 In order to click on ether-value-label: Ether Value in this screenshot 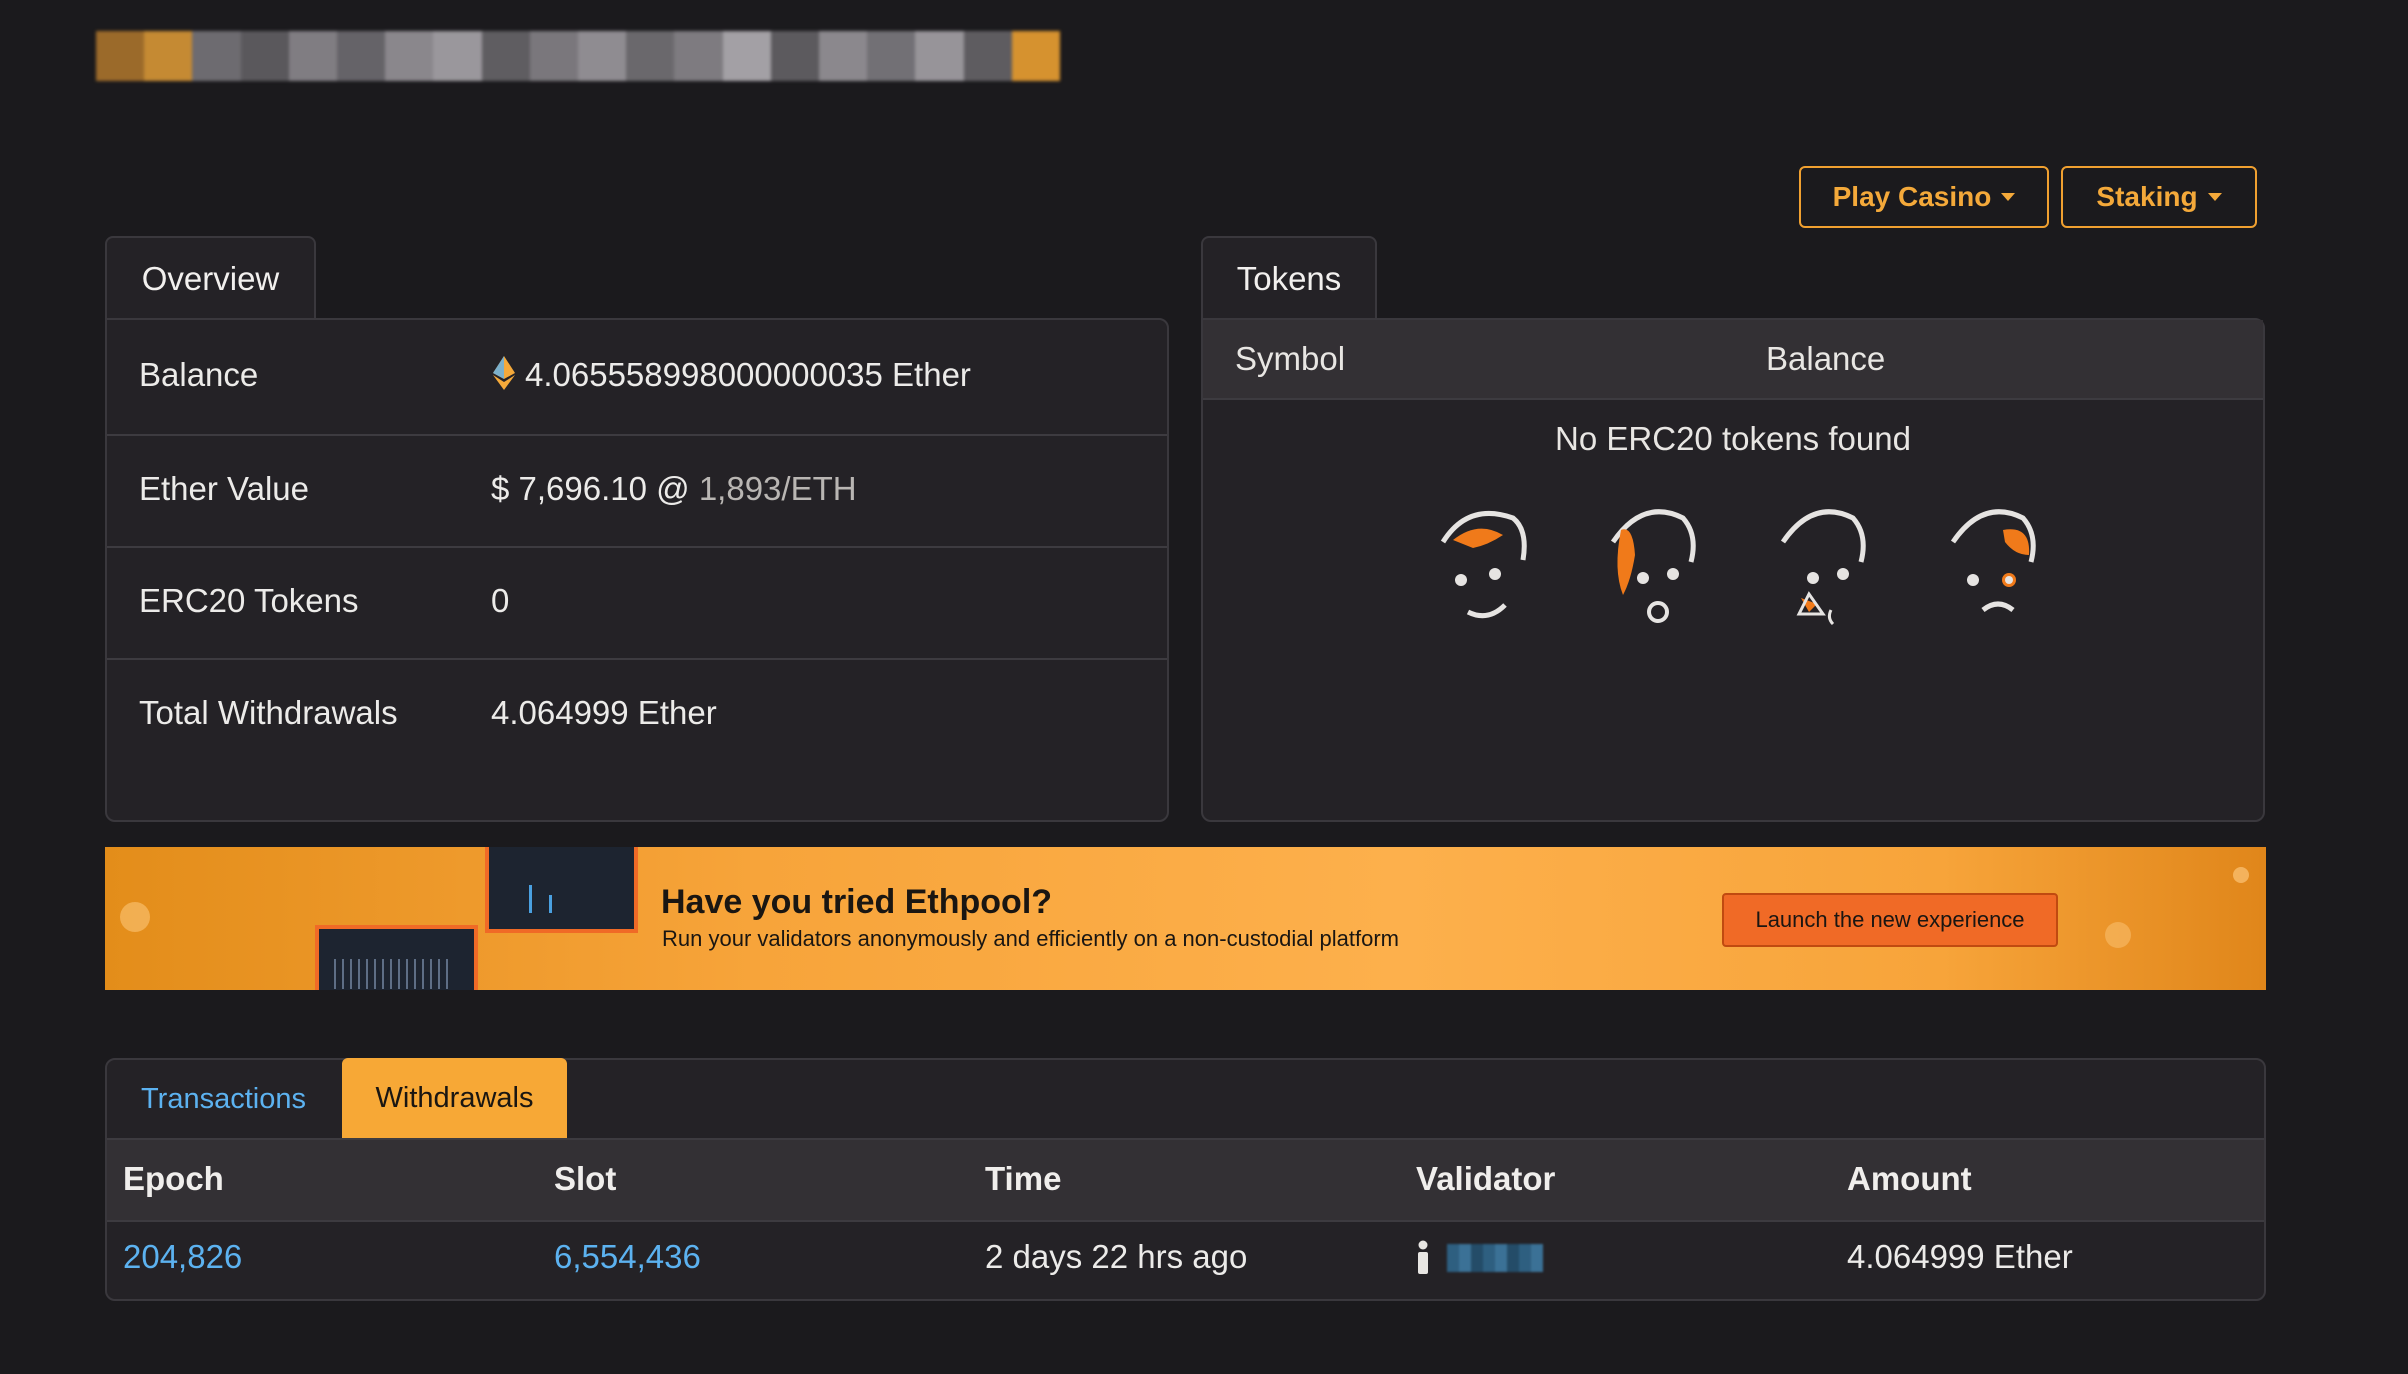, I will do `click(224, 488)`.